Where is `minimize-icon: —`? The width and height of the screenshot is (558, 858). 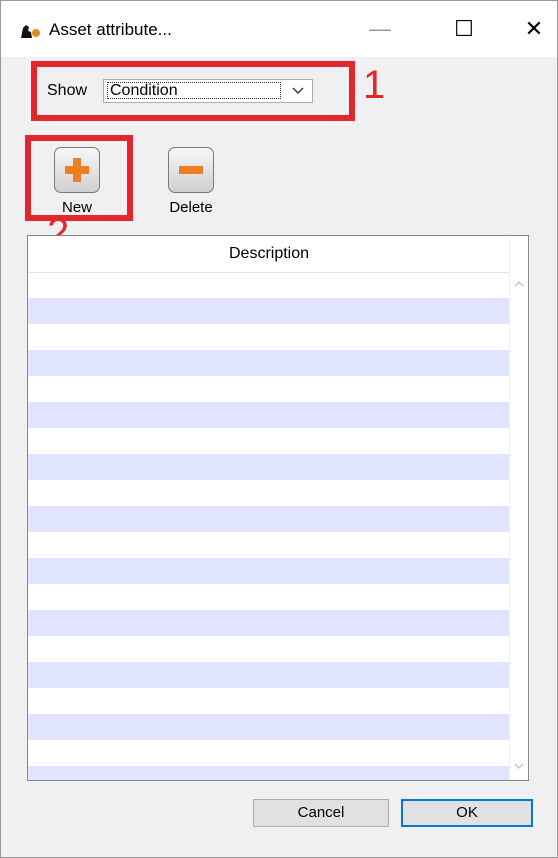 minimize-icon: — is located at coordinates (380, 28).